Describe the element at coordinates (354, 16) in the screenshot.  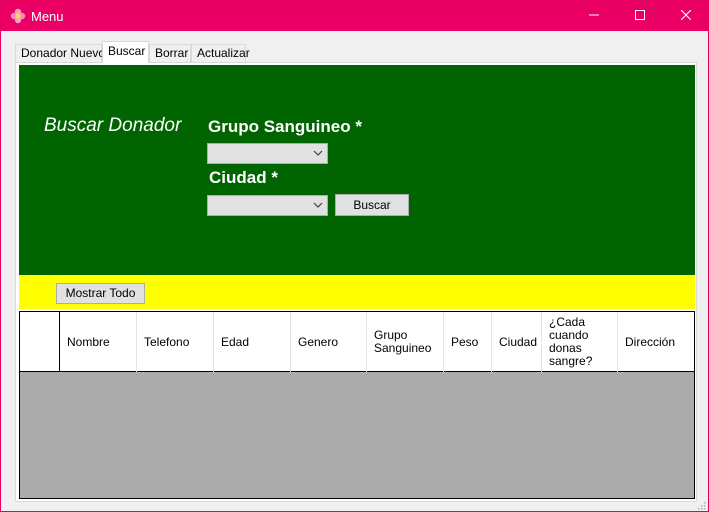
I see `title-bar: Menu` at that location.